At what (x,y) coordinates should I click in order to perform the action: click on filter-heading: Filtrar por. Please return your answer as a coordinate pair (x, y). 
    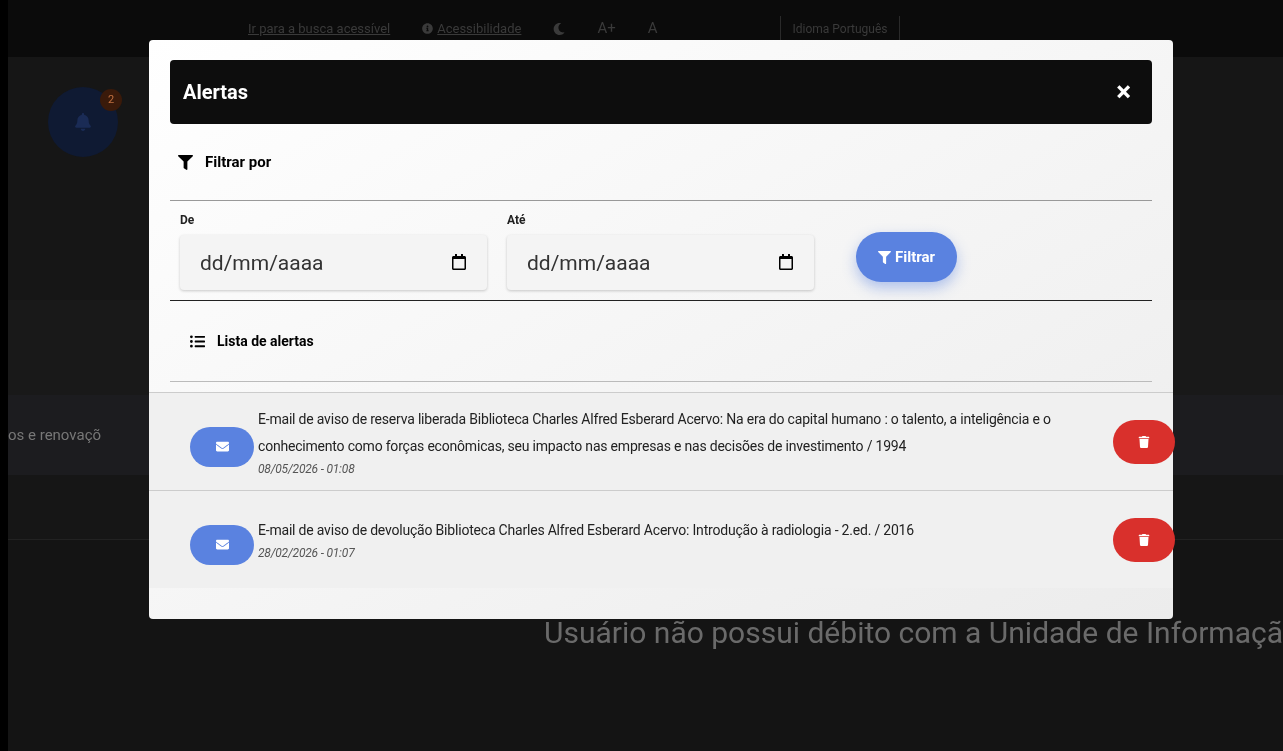
    Looking at the image, I should click on (238, 162).